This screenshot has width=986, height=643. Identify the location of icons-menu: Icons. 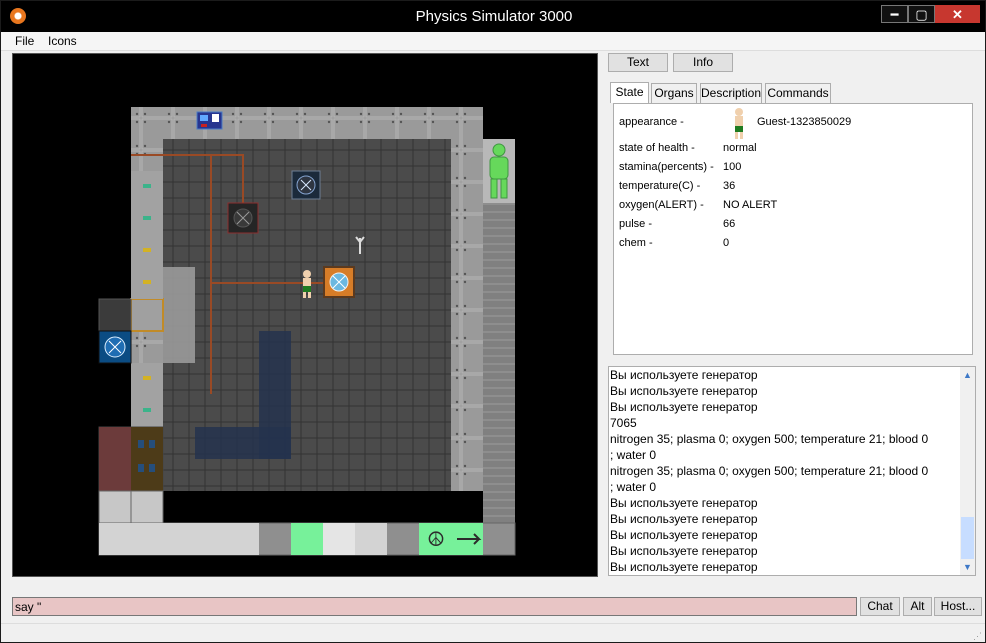
(62, 41).